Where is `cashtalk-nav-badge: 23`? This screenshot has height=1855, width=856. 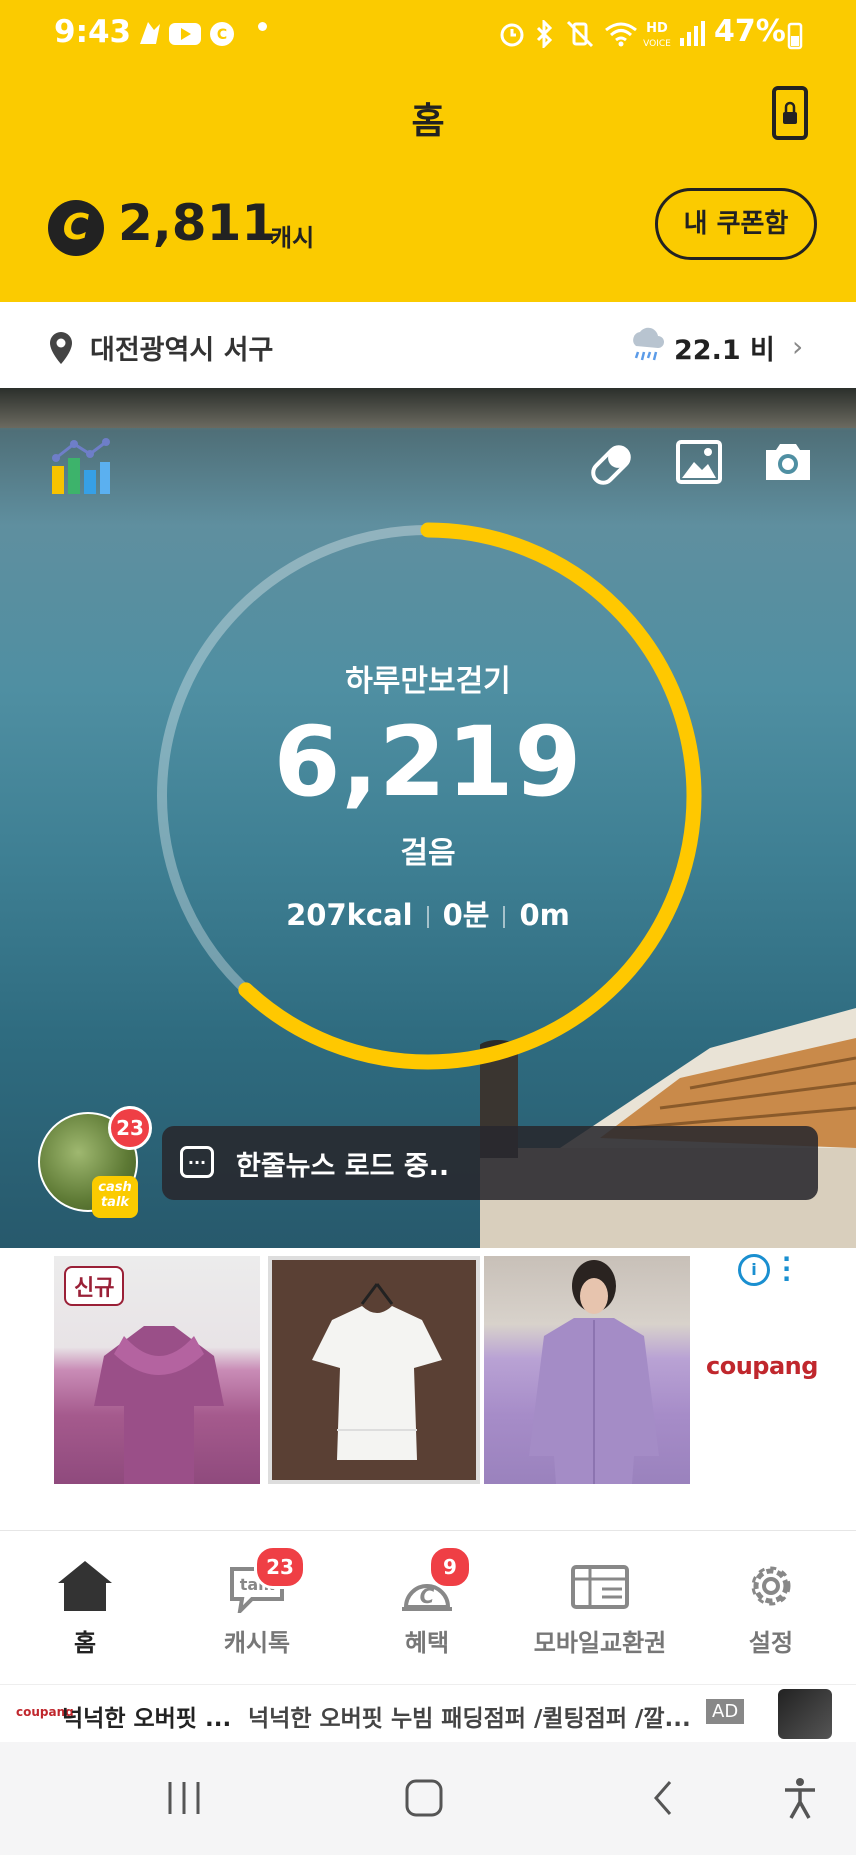 cashtalk-nav-badge: 23 is located at coordinates (280, 1567).